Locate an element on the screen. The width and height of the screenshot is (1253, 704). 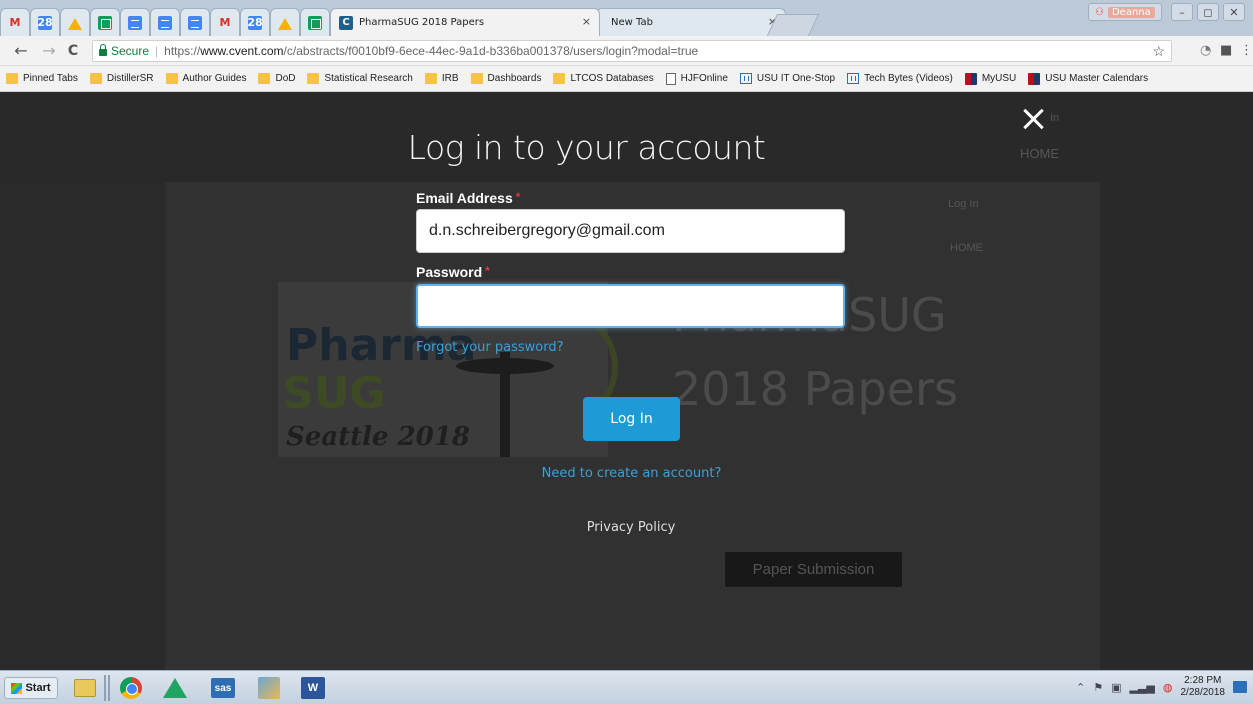
bookmark-label: HJFOnline is located at coordinates (704, 78).